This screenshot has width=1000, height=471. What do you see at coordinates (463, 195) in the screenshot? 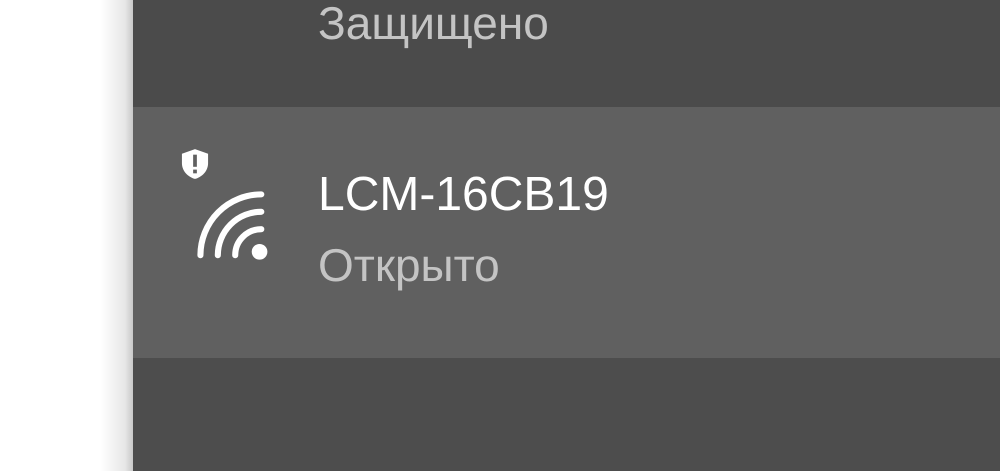
I see `network-name: LCM-16CB19` at bounding box center [463, 195].